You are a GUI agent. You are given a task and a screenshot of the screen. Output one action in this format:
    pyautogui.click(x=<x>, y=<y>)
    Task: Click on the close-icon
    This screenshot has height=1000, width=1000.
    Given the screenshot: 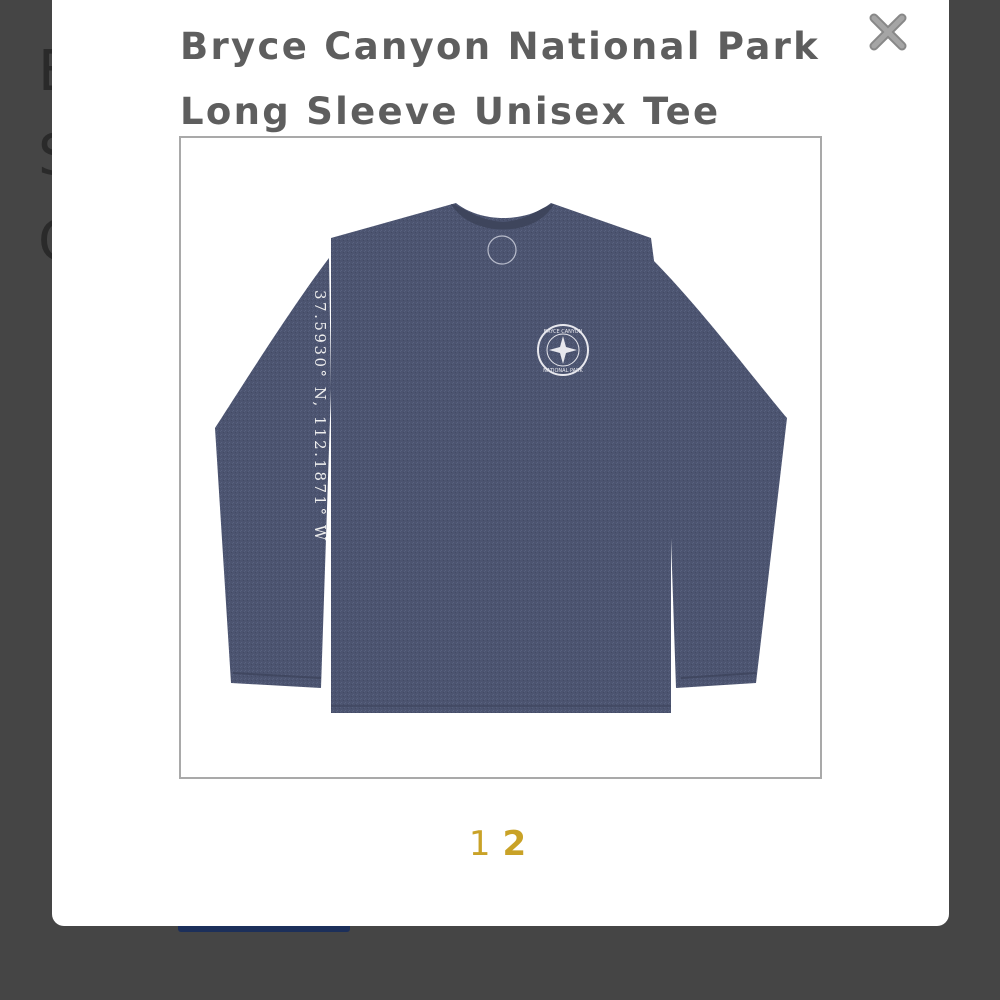 What is the action you would take?
    pyautogui.click(x=888, y=32)
    